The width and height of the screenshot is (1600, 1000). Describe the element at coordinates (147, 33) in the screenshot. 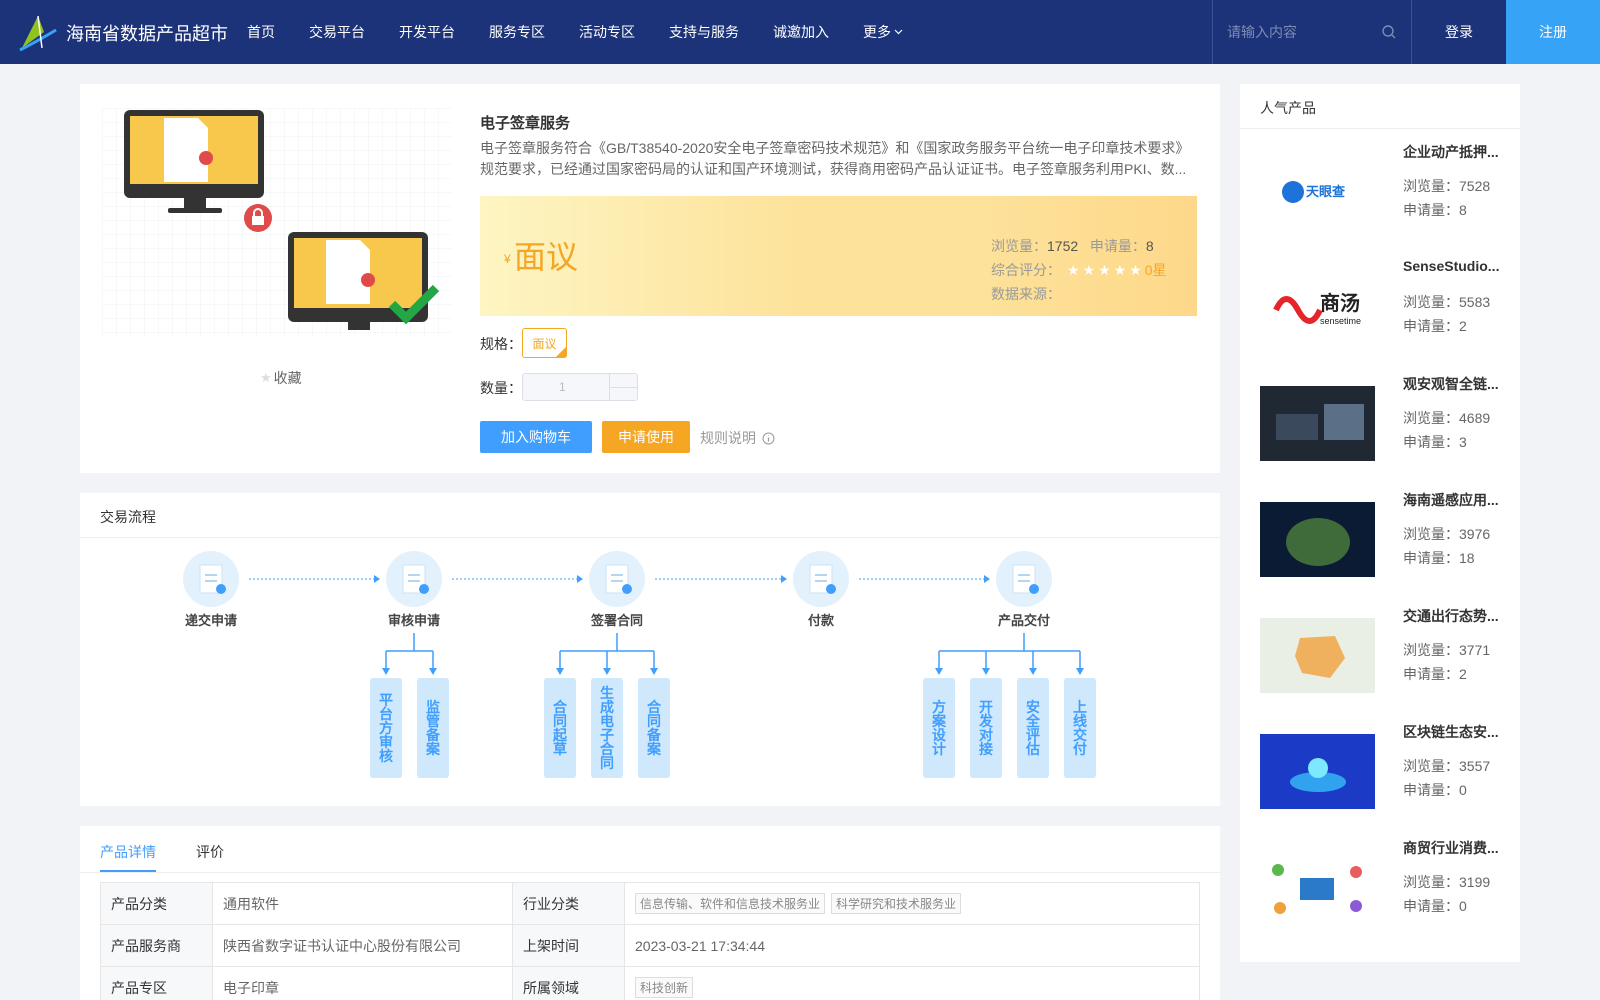

I see `site-brand: 海南省数据产品超市` at that location.